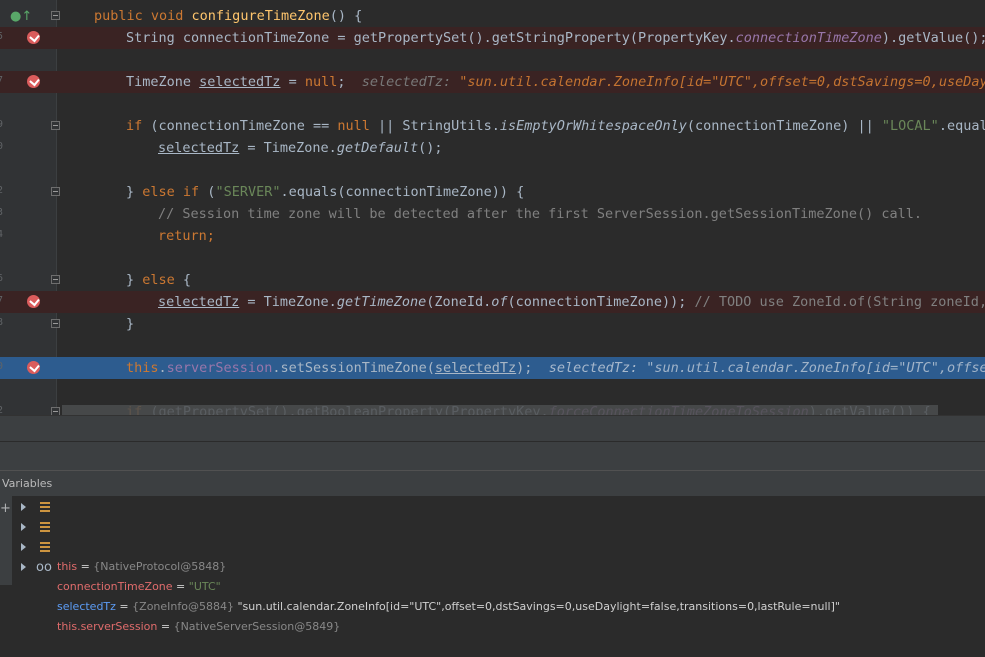 The image size is (985, 657). Describe the element at coordinates (44, 567) in the screenshot. I see `watch-icon: oo` at that location.